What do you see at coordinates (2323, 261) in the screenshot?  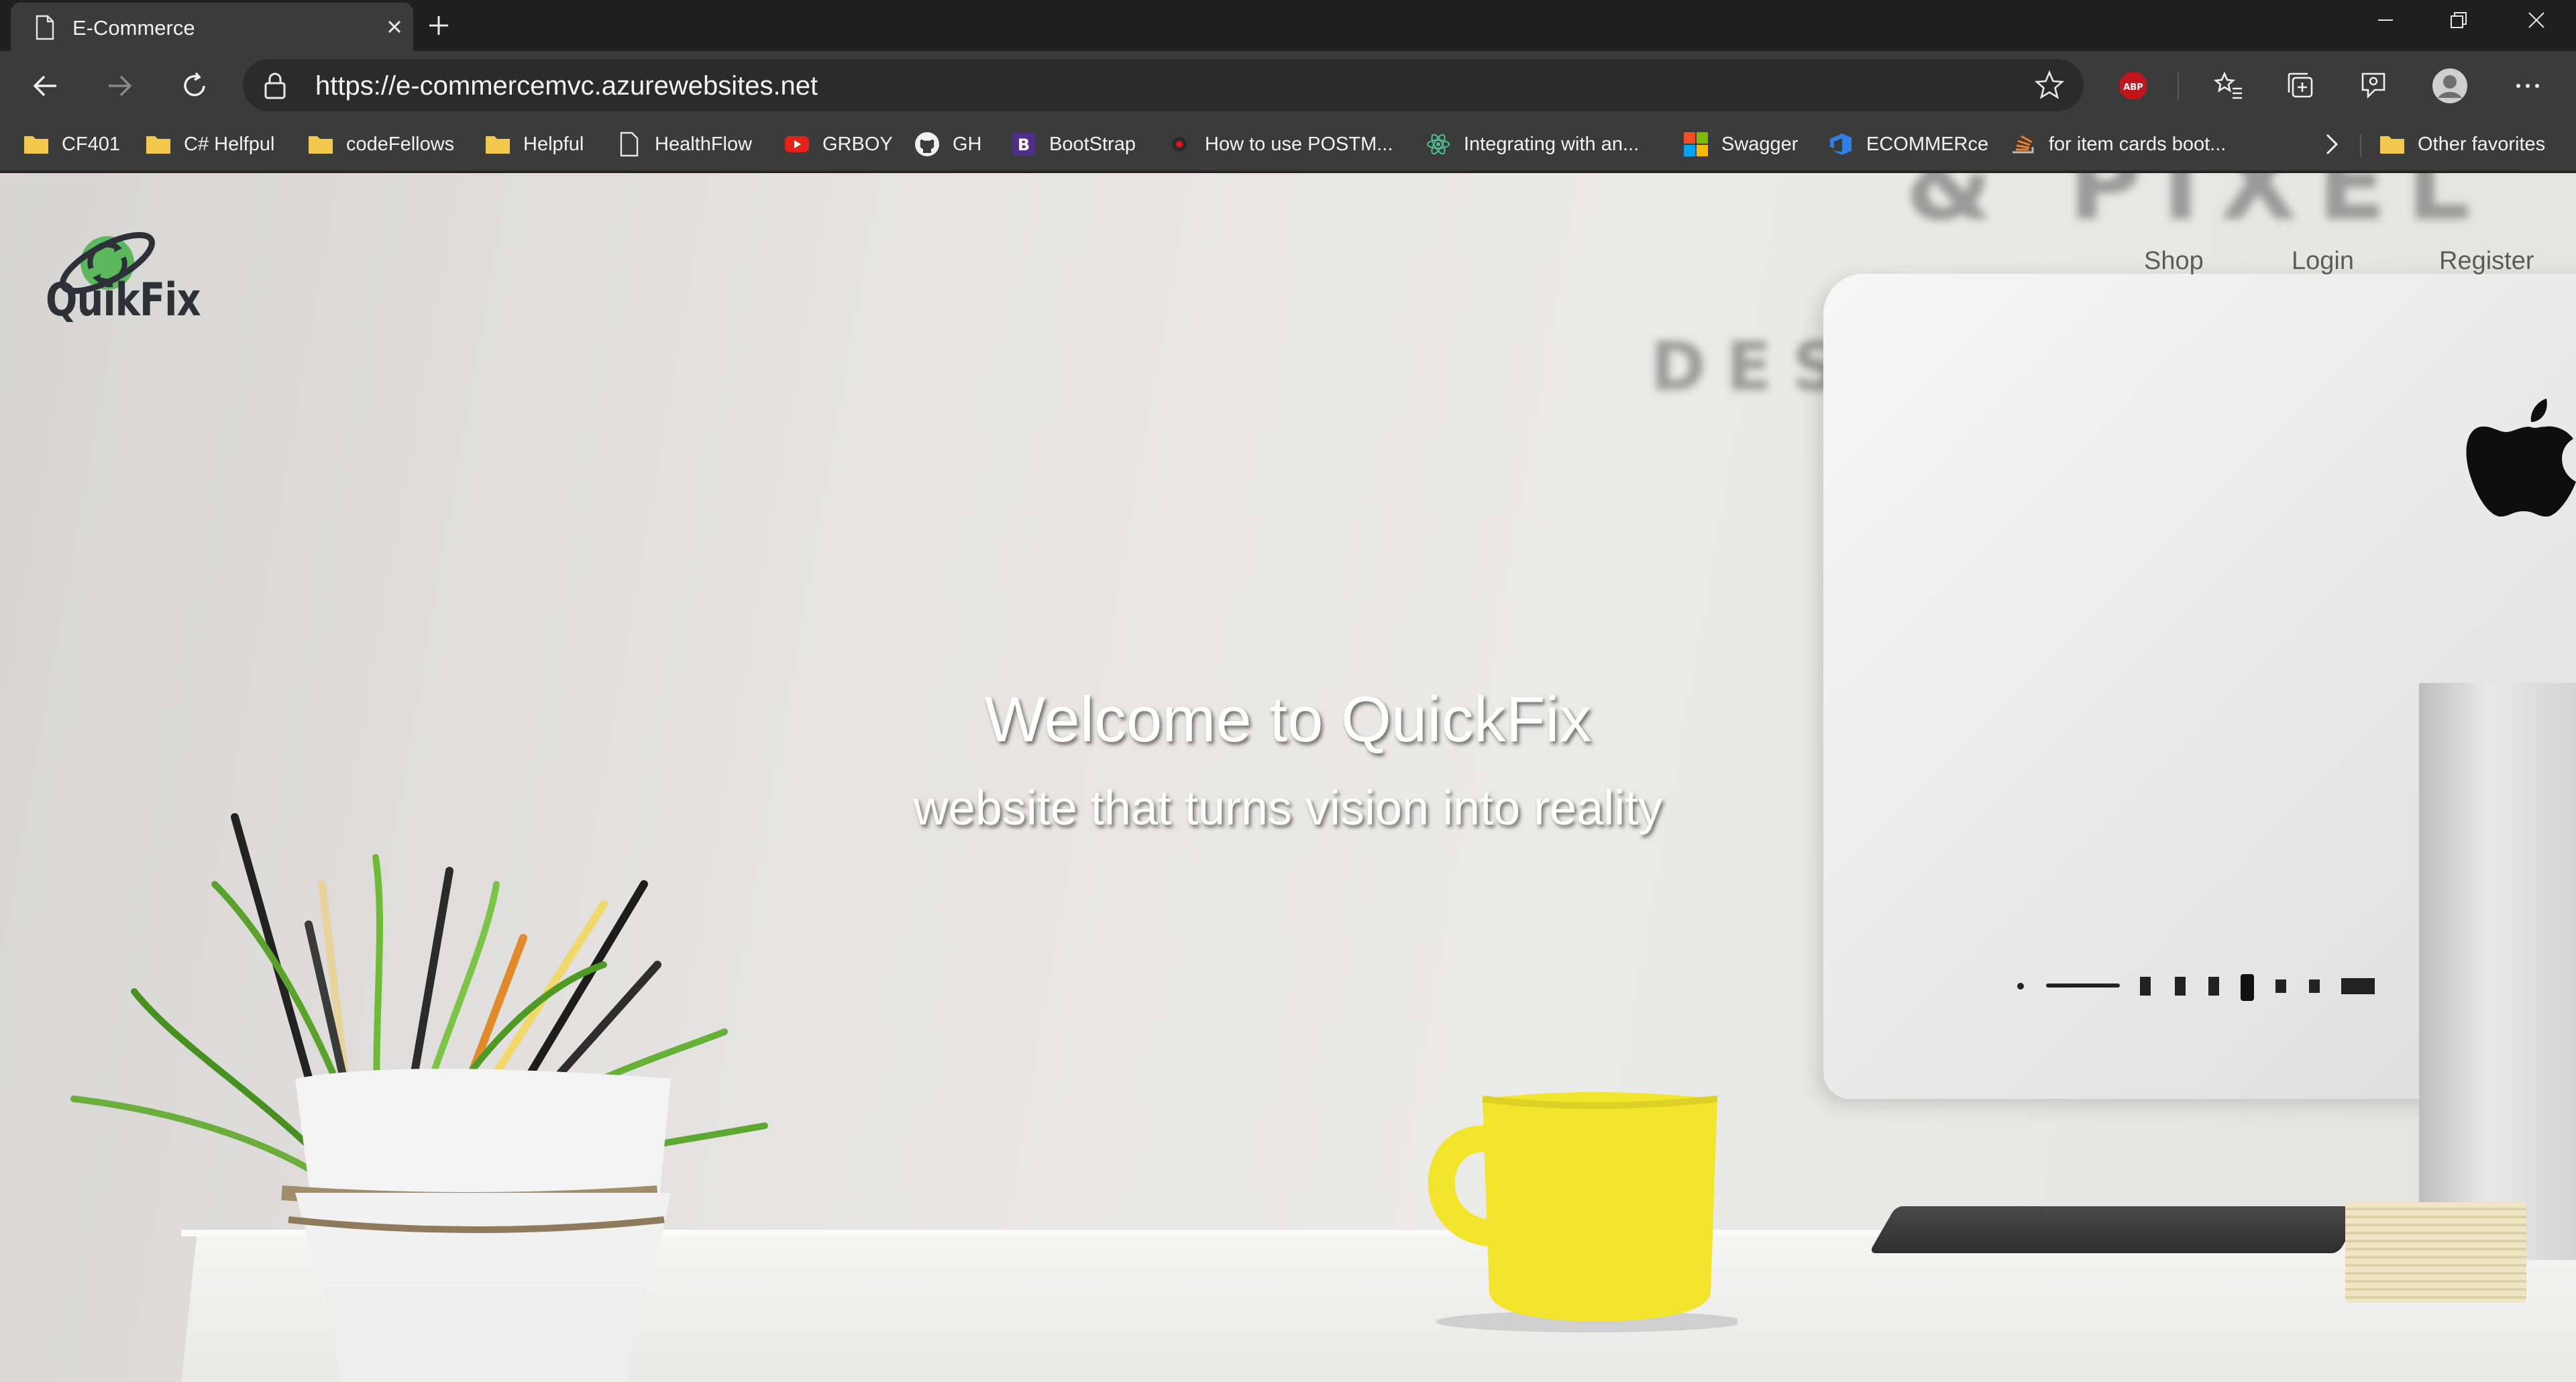 I see `nav-link-login: Login` at bounding box center [2323, 261].